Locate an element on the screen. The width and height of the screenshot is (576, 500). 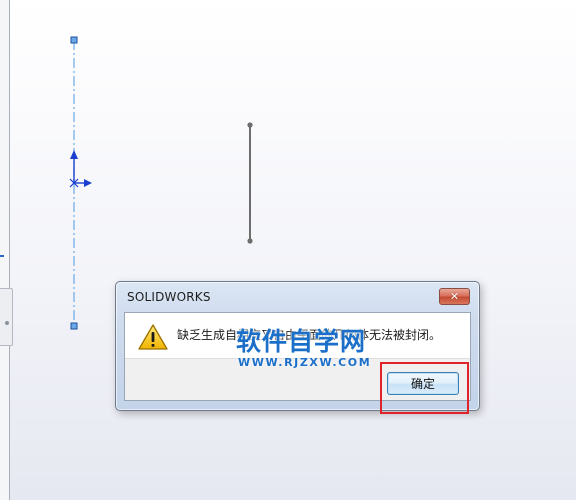
close-icon: ✕ is located at coordinates (454, 296).